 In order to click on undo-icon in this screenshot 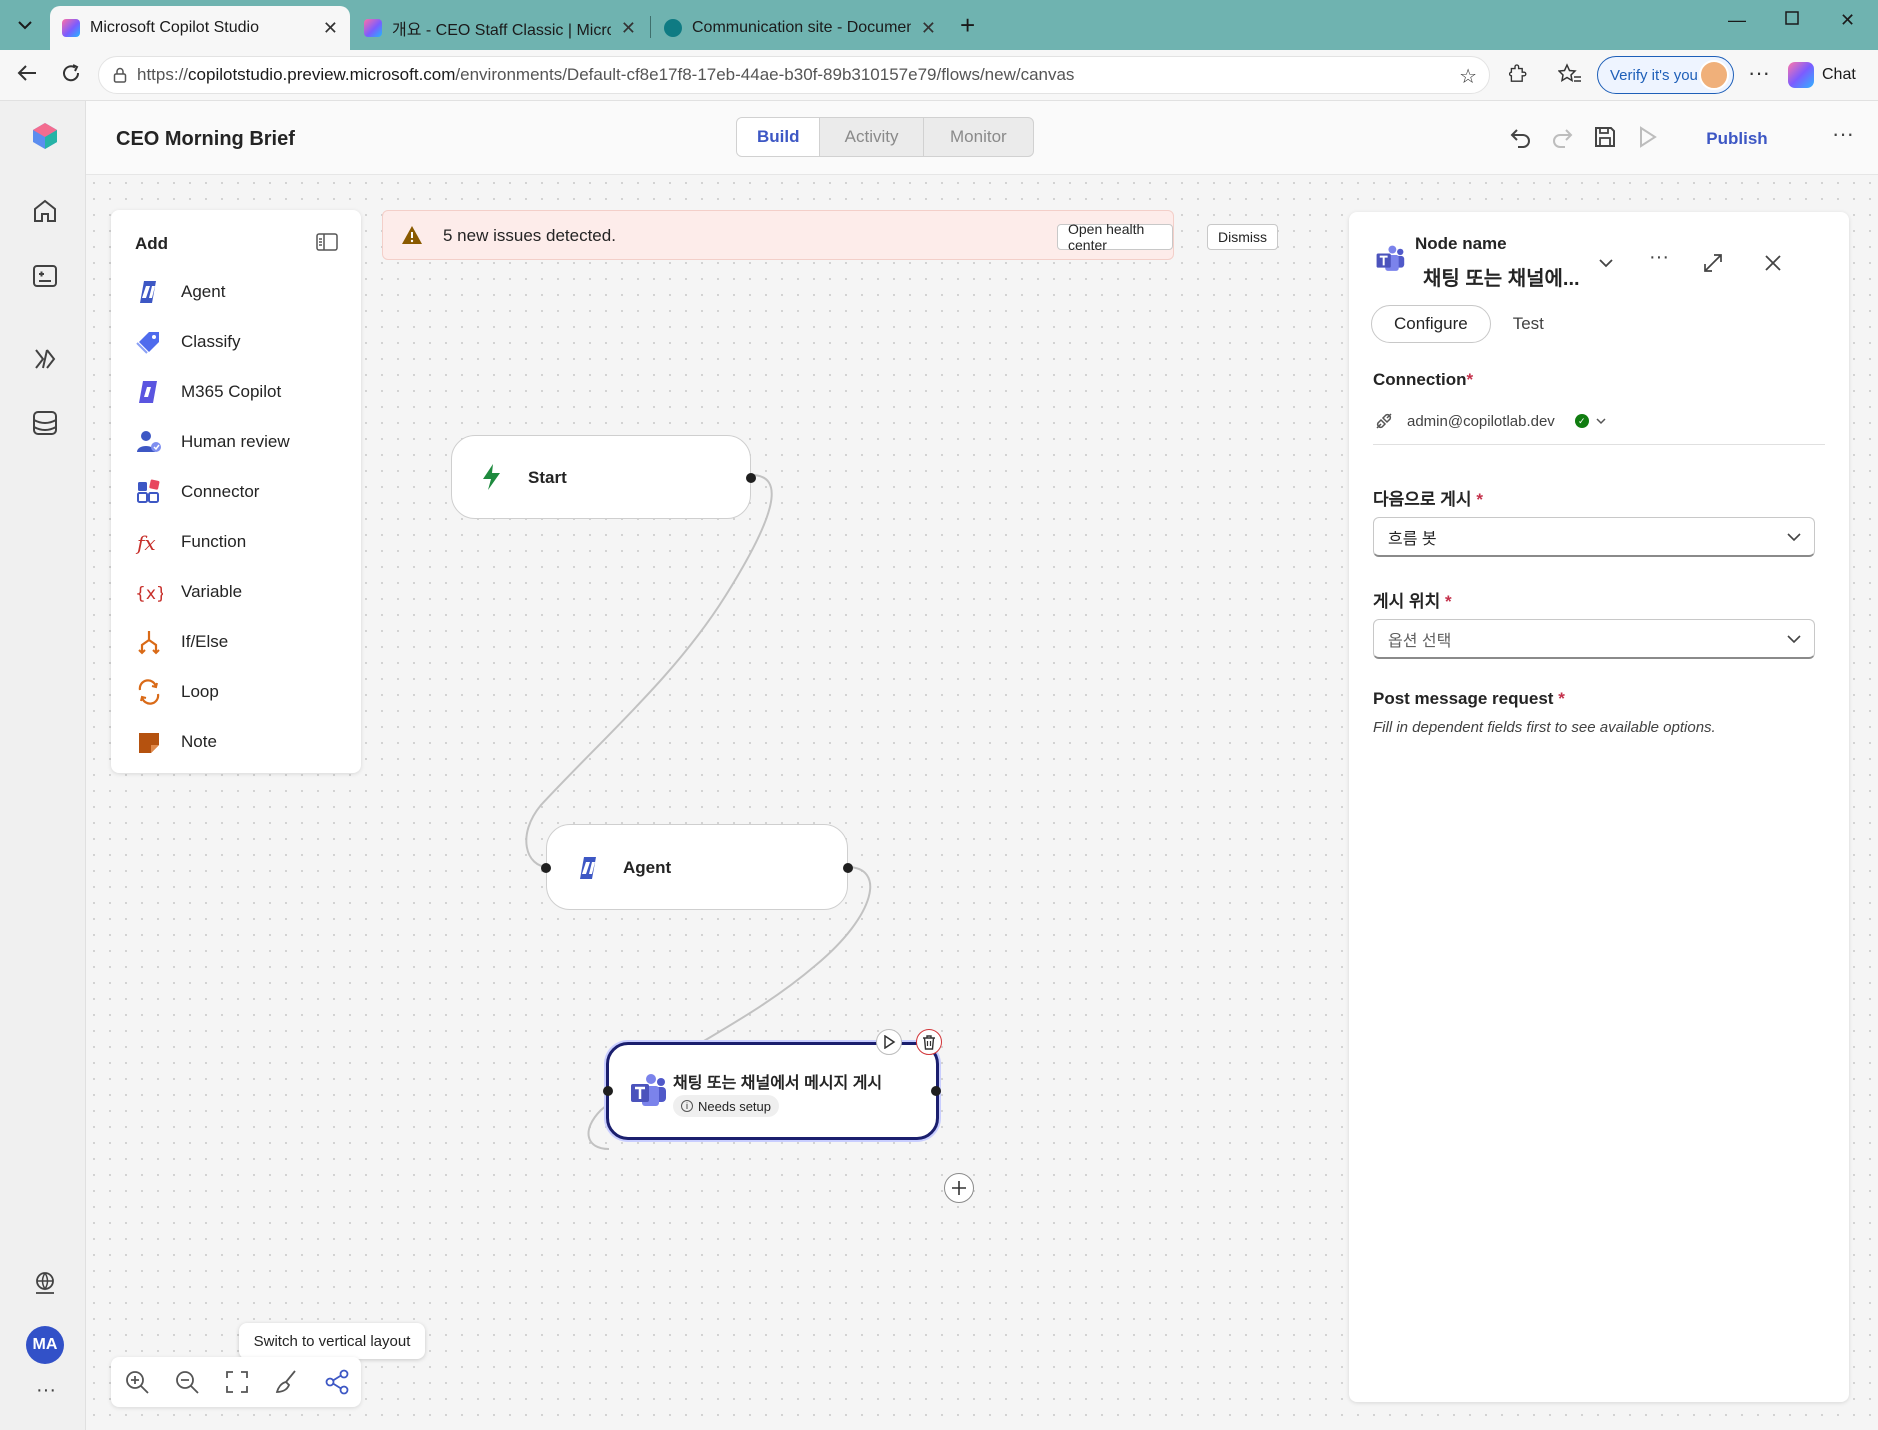, I will do `click(1521, 137)`.